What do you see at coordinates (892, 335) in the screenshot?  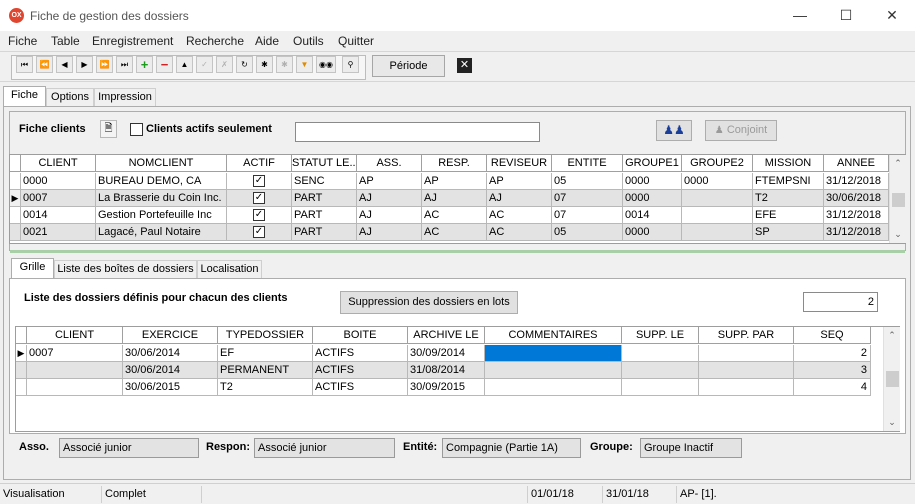 I see `scroll-up-icon: ⌃` at bounding box center [892, 335].